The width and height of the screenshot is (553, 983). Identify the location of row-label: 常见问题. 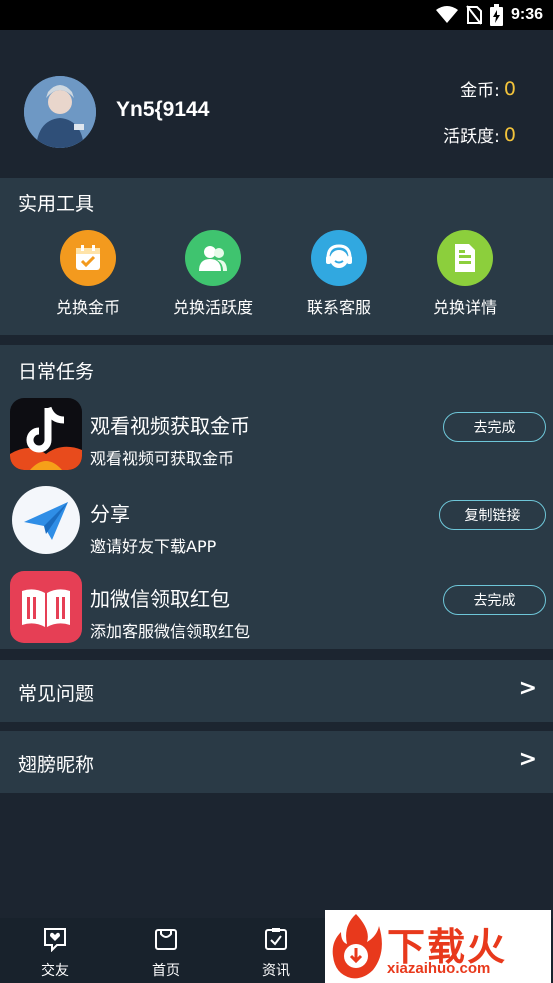
(56, 694).